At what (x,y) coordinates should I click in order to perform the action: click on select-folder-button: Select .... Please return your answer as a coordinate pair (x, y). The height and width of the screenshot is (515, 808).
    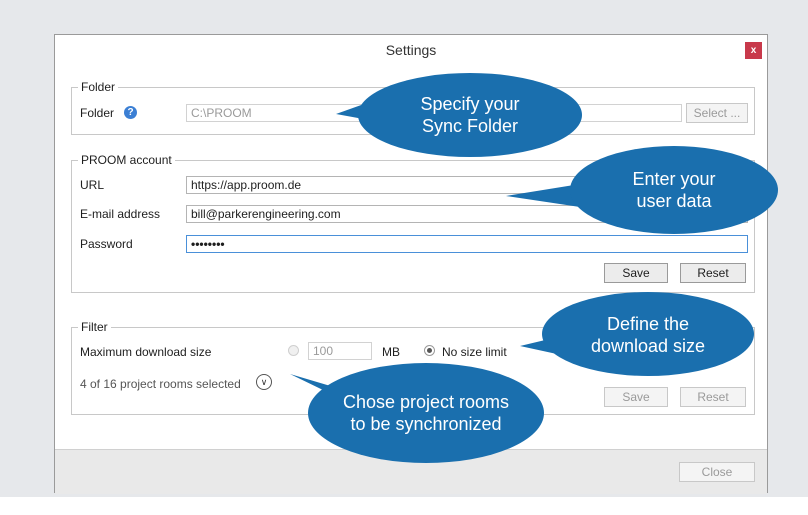
    Looking at the image, I should click on (717, 113).